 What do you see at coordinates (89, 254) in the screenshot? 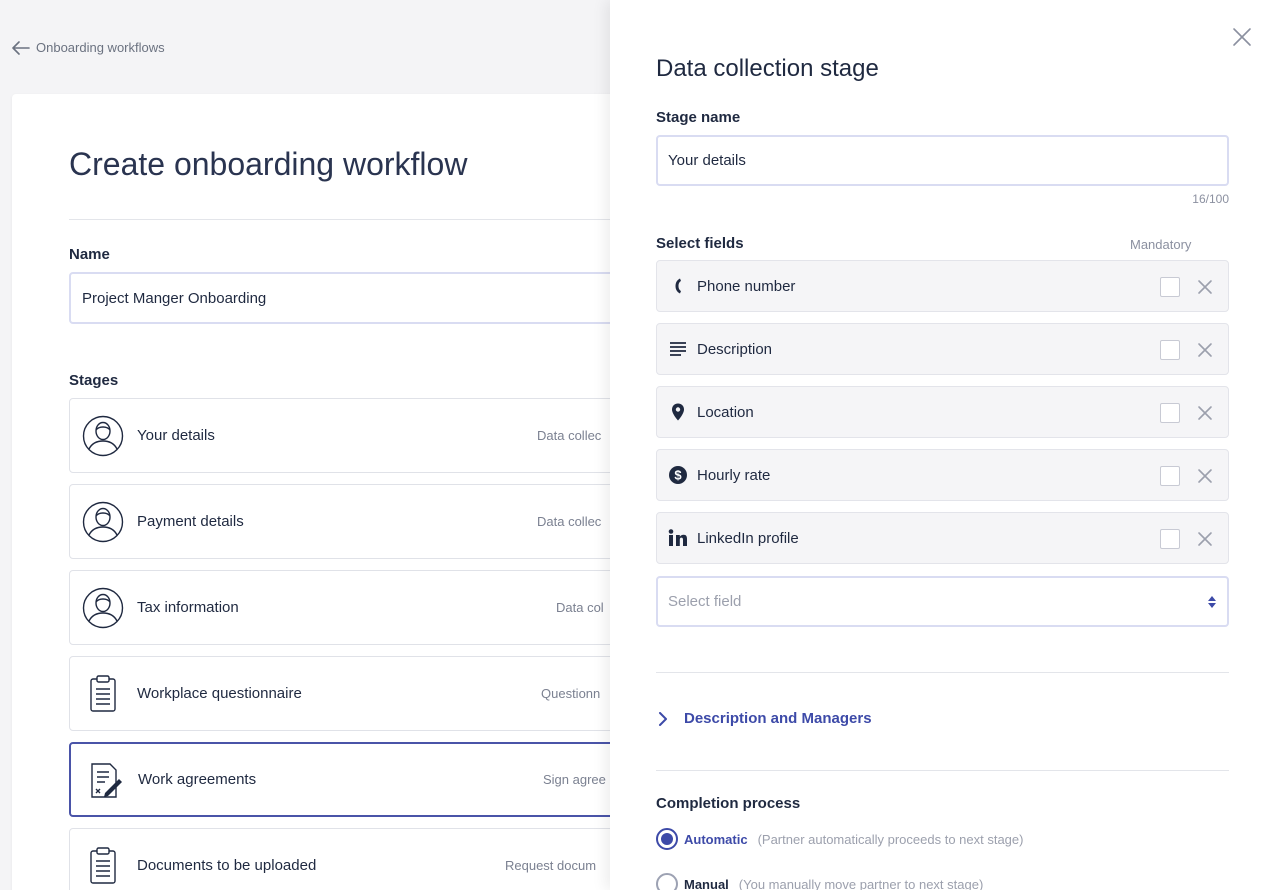
I see `name-label: Name` at bounding box center [89, 254].